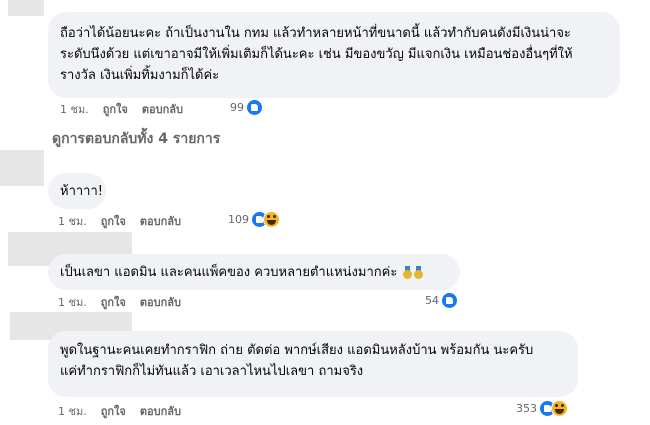 The width and height of the screenshot is (650, 425). Describe the element at coordinates (432, 300) in the screenshot. I see `reaction-count: 54` at that location.